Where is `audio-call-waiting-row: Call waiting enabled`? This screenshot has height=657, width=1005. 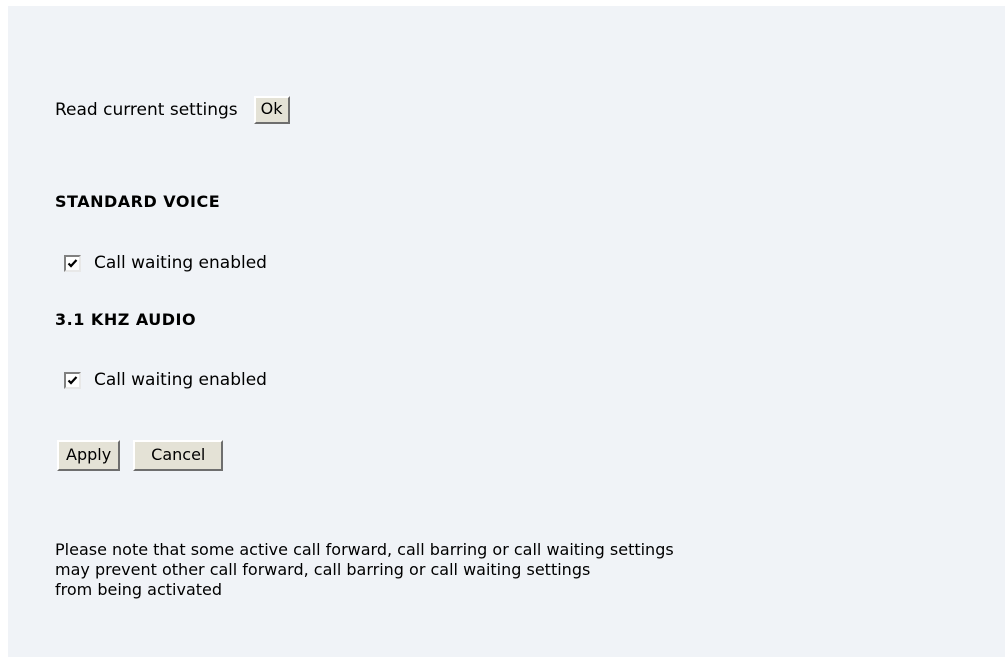 audio-call-waiting-row: Call waiting enabled is located at coordinates (165, 380).